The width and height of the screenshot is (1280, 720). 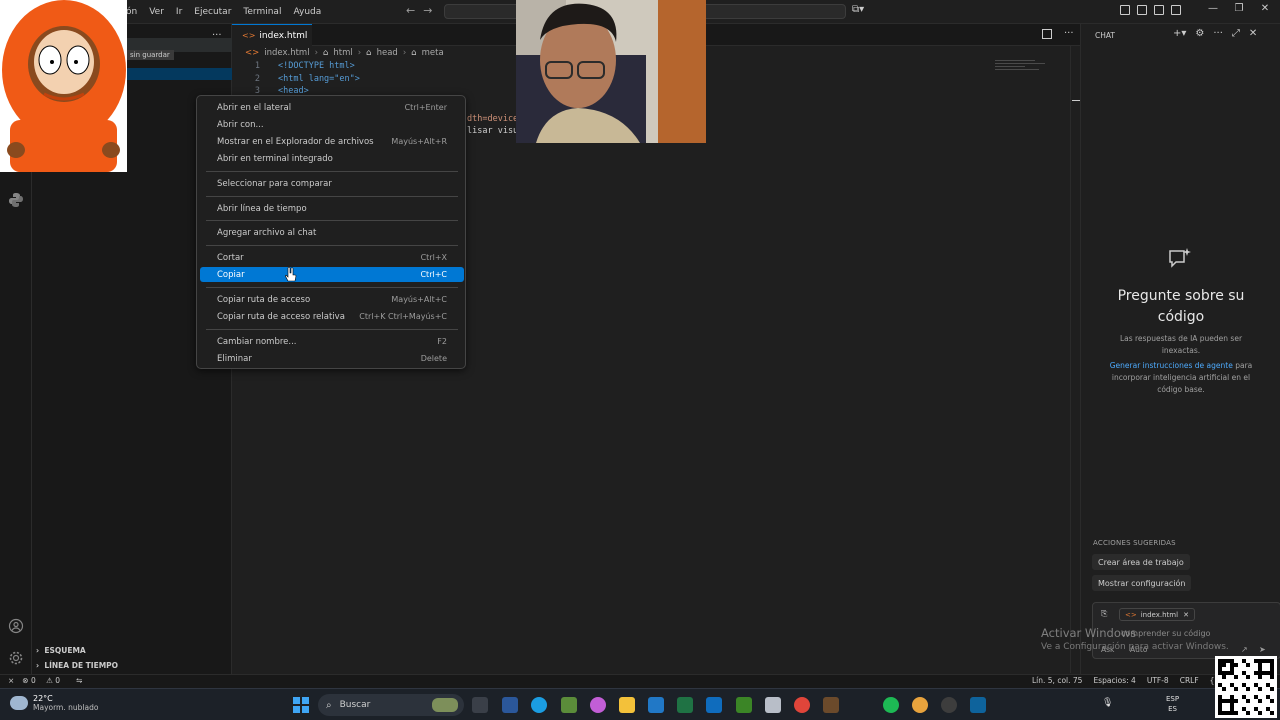 I want to click on menu-item-rename: Cambiar nombre... F2, so click(x=332, y=341).